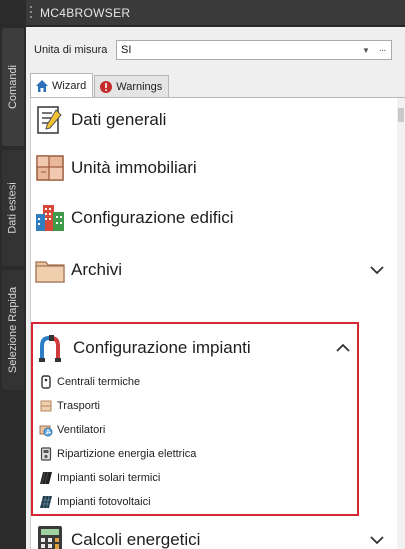 This screenshot has height=549, width=405. I want to click on tab-warnings: Warnings, so click(132, 86).